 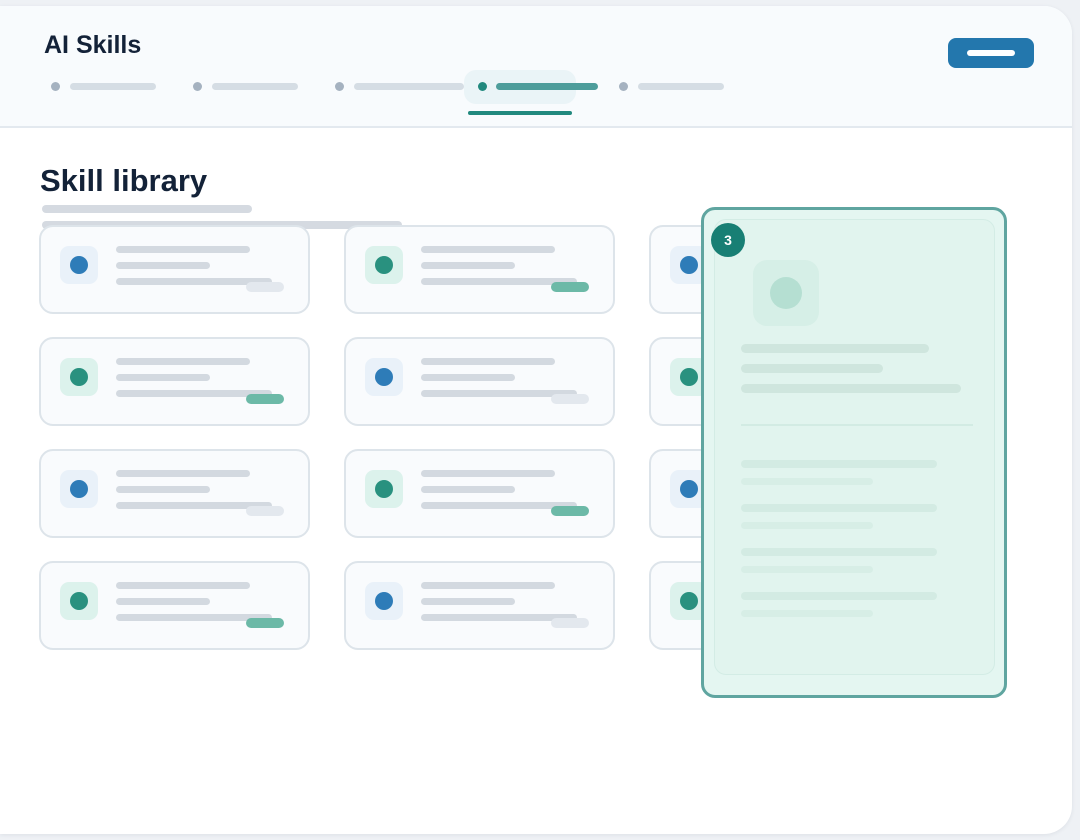 I want to click on primary-action-button, so click(x=991, y=53).